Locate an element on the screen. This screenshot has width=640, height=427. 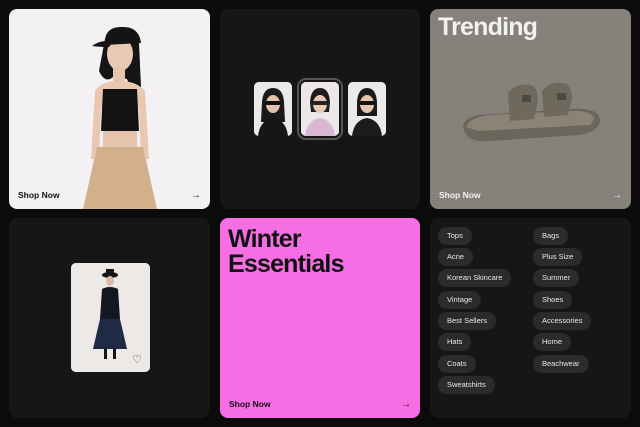
chip-acne: Acne is located at coordinates (456, 257).